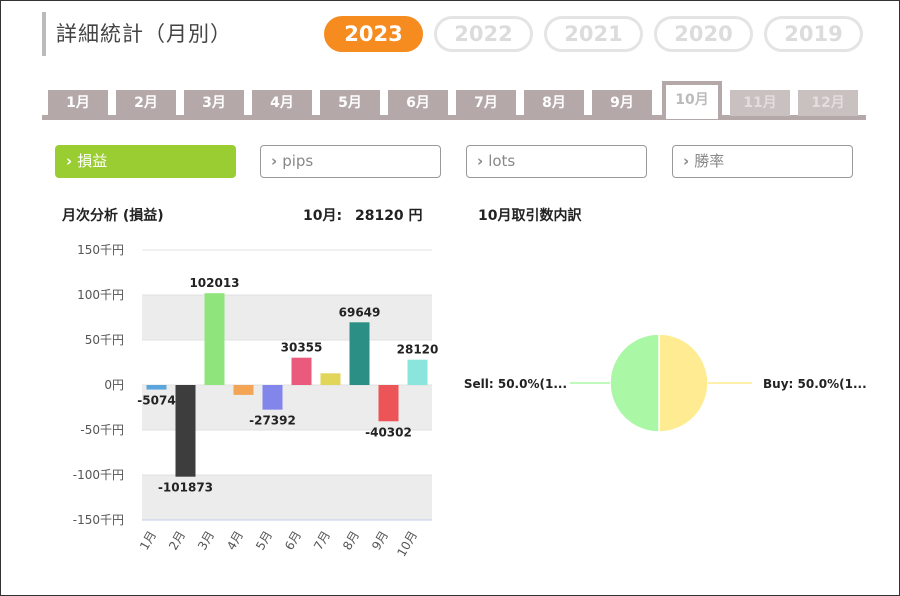  What do you see at coordinates (264, 541) in the screenshot?
I see `x-tick-label: 5月` at bounding box center [264, 541].